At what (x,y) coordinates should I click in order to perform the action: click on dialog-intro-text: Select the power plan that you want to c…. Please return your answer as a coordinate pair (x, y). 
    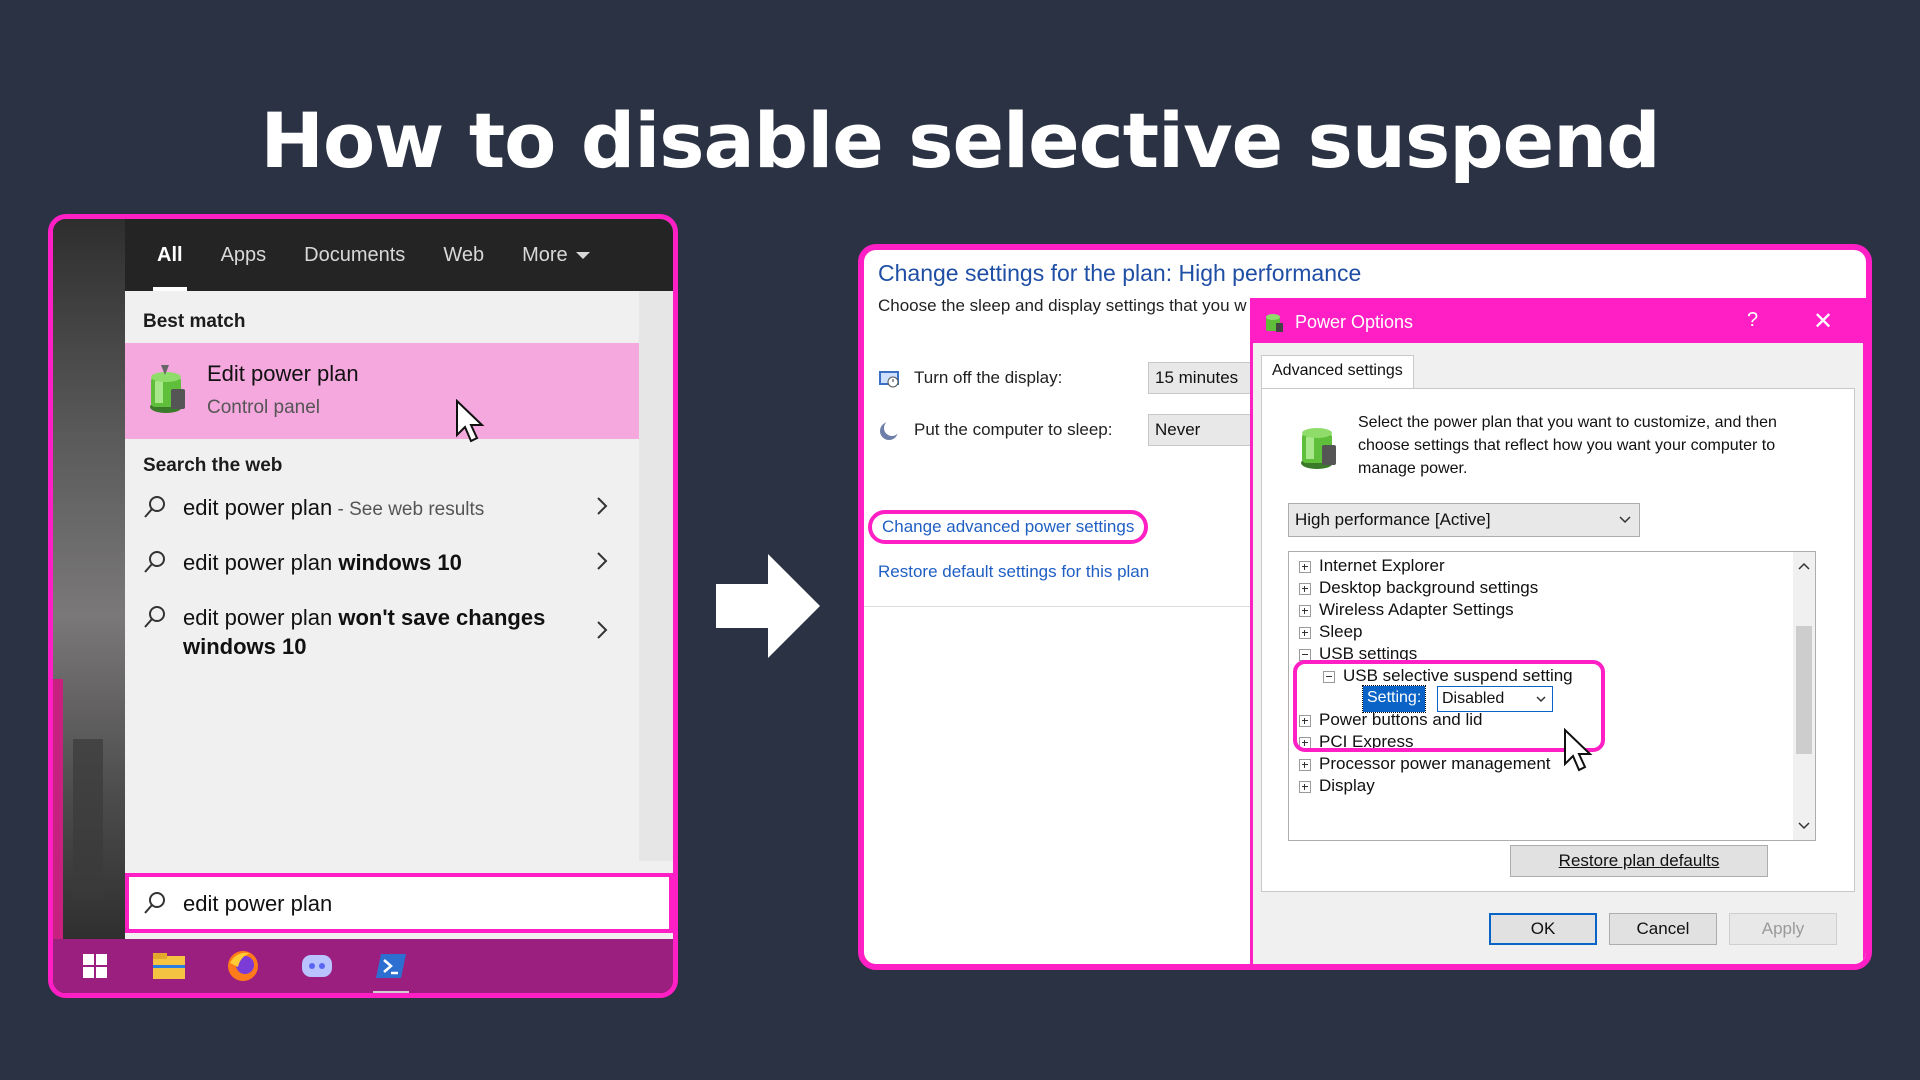
    Looking at the image, I should click on (1567, 445).